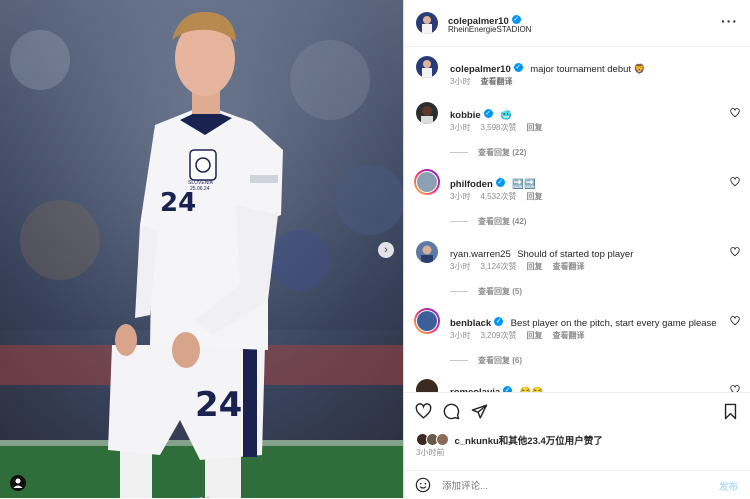 Image resolution: width=750 pixels, height=499 pixels. What do you see at coordinates (18, 483) in the screenshot?
I see `profile-icon` at bounding box center [18, 483].